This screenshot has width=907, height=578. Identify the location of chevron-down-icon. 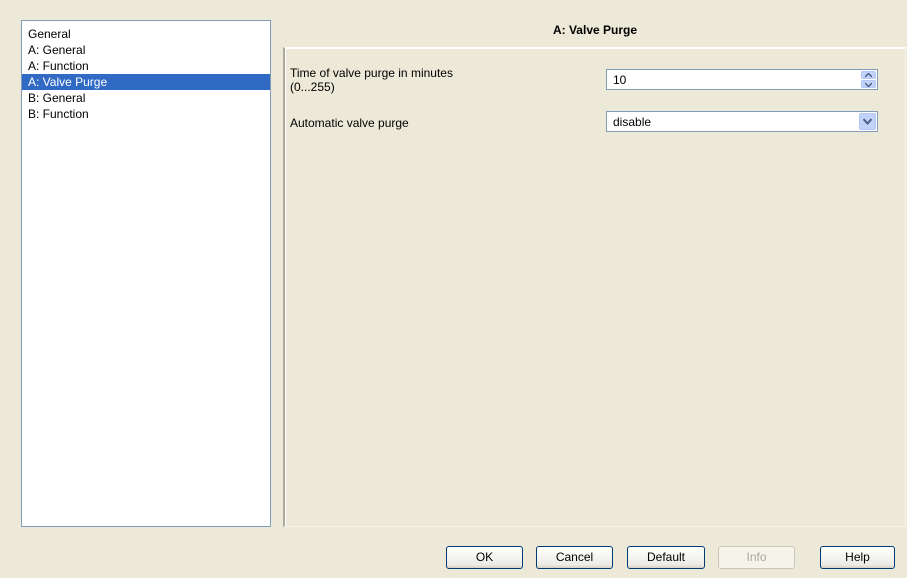
(867, 121).